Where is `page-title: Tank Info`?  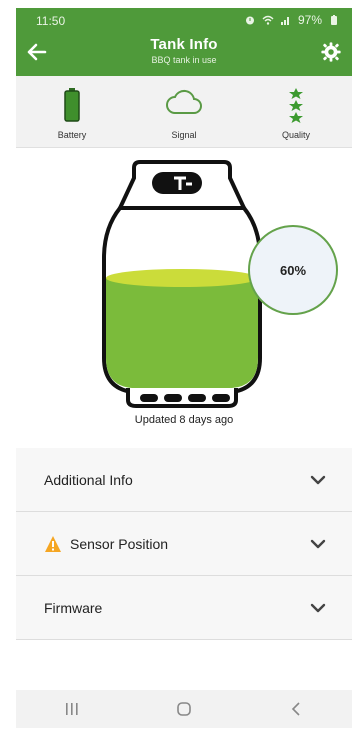 page-title: Tank Info is located at coordinates (184, 44).